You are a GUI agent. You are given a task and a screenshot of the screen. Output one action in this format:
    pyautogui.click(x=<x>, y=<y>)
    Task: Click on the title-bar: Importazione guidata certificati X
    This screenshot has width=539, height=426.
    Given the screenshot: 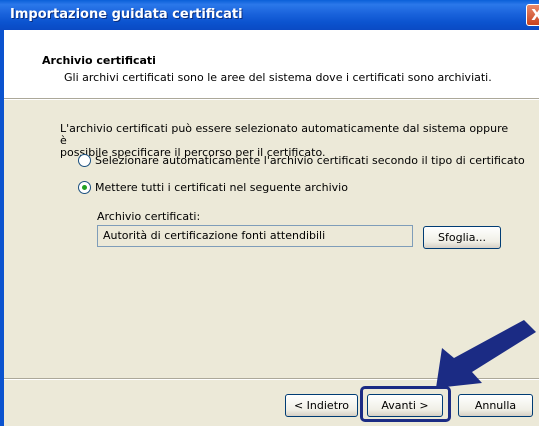 What is the action you would take?
    pyautogui.click(x=269, y=15)
    